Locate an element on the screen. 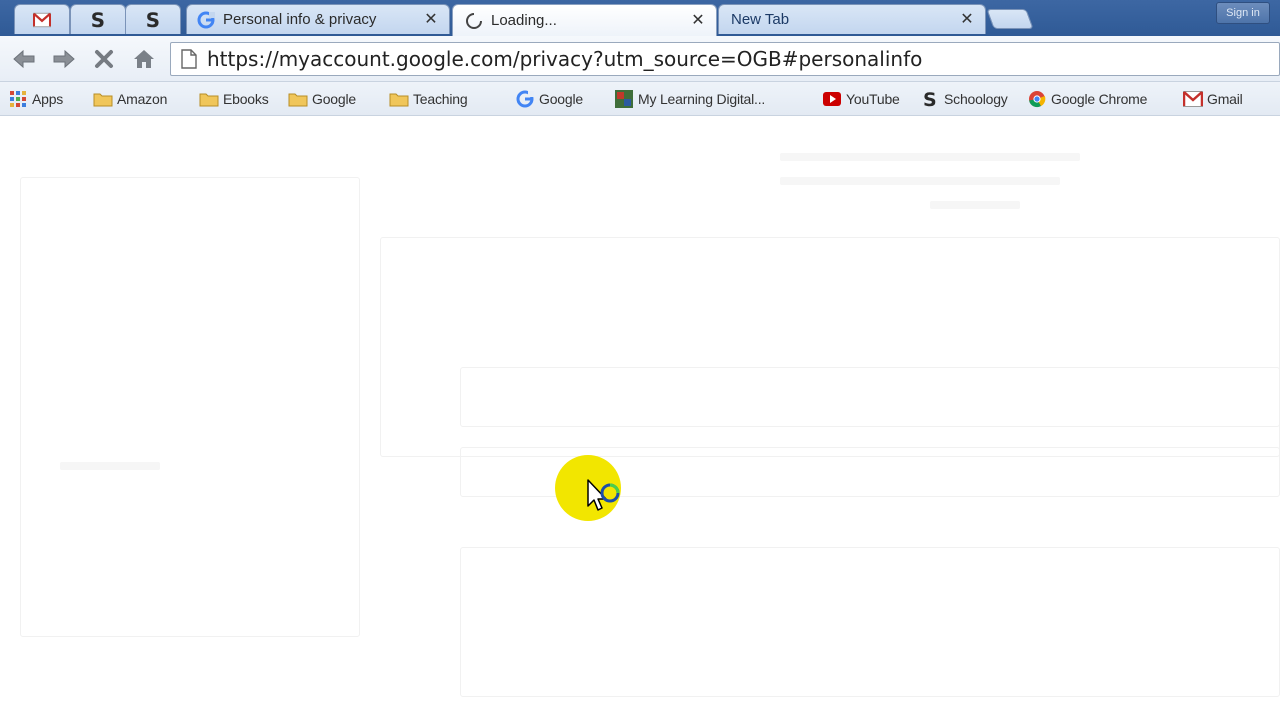 Image resolution: width=1280 pixels, height=720 pixels. loading-spinner-icon is located at coordinates (474, 21).